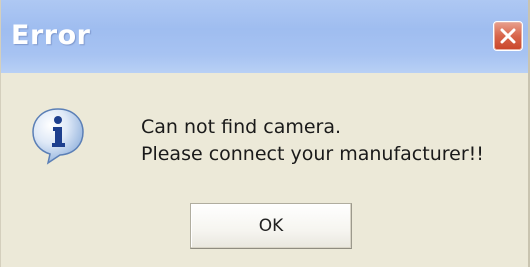  I want to click on message-line-1: Can not find camera., so click(241, 127).